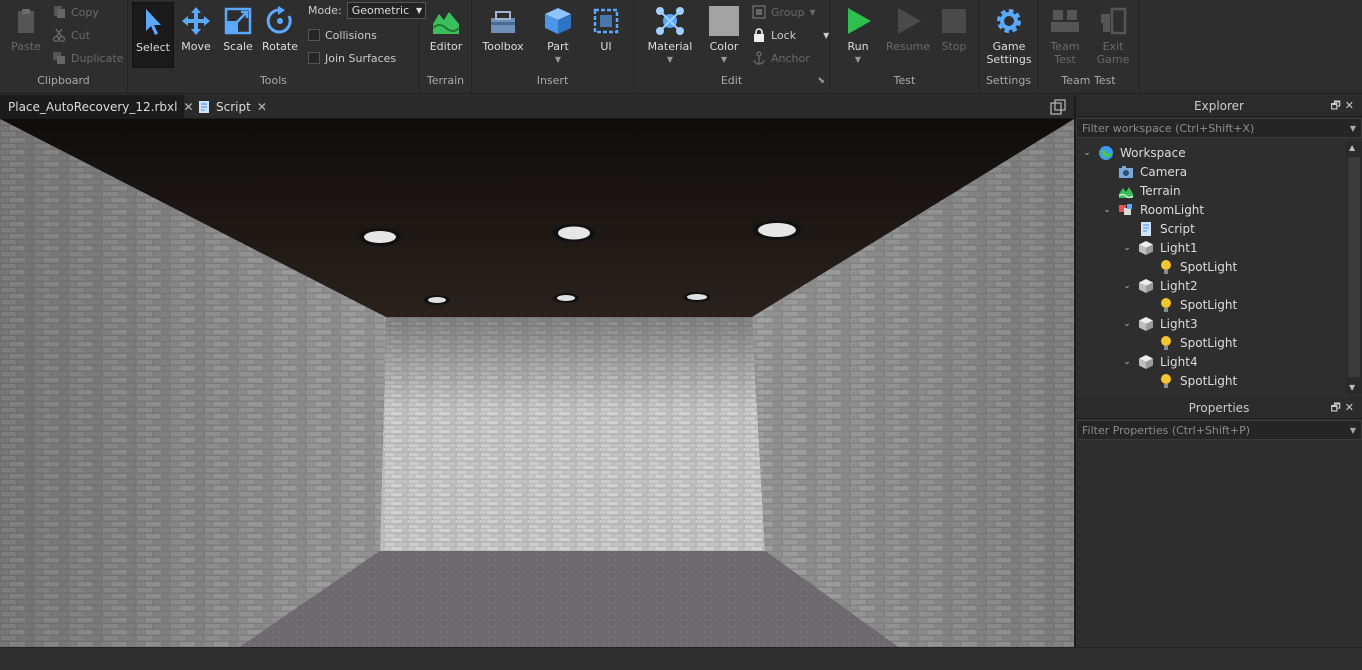  Describe the element at coordinates (781, 58) in the screenshot. I see `anchor-button: Anchor` at that location.